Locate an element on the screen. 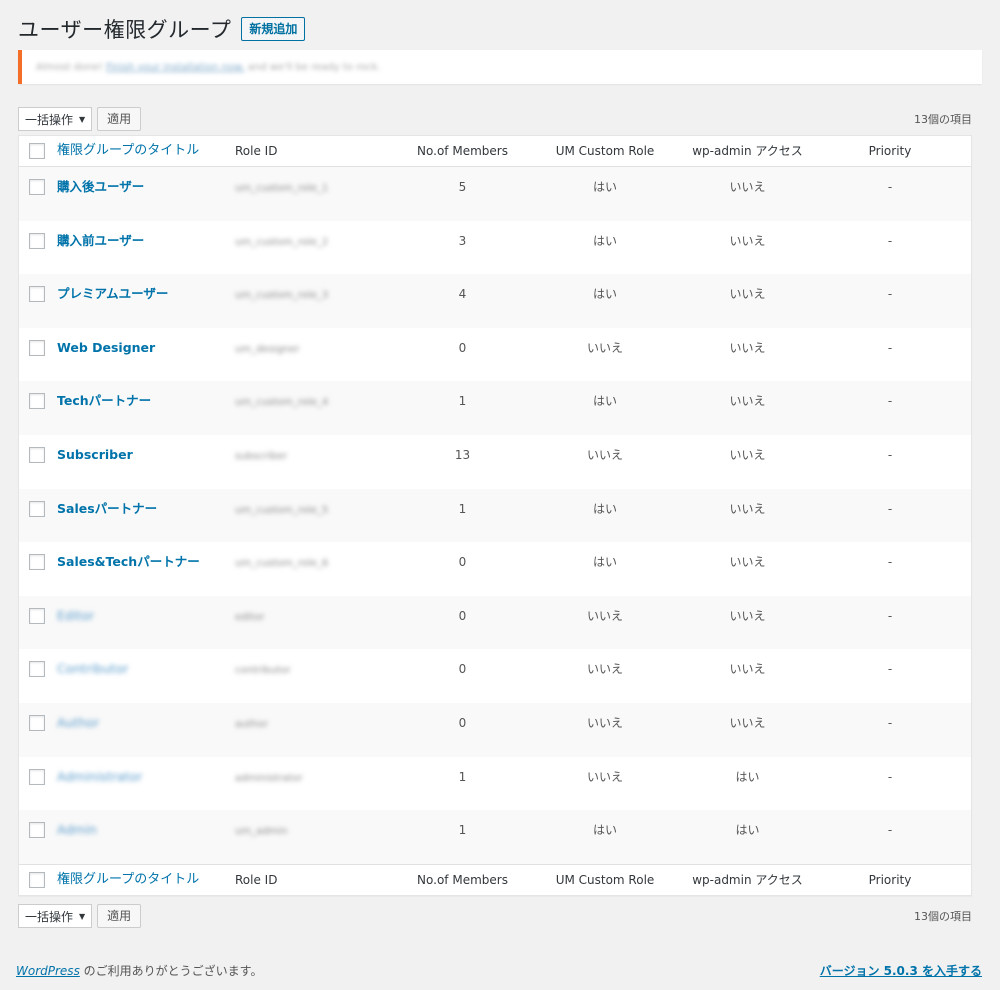 This screenshot has height=990, width=1000. column-priority-header: Priority is located at coordinates (890, 151).